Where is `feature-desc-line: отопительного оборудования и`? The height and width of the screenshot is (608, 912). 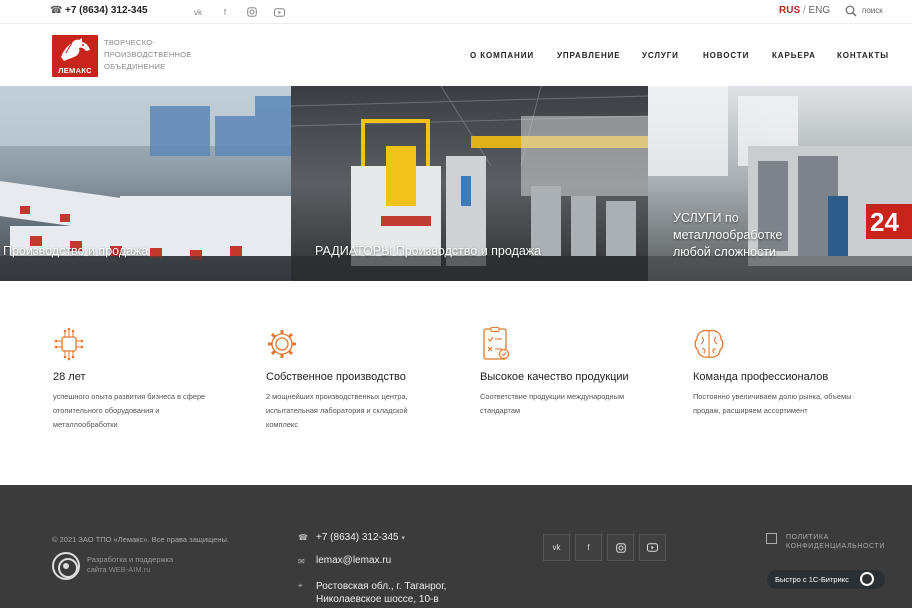
feature-desc-line: отопительного оборудования и is located at coordinates (106, 410).